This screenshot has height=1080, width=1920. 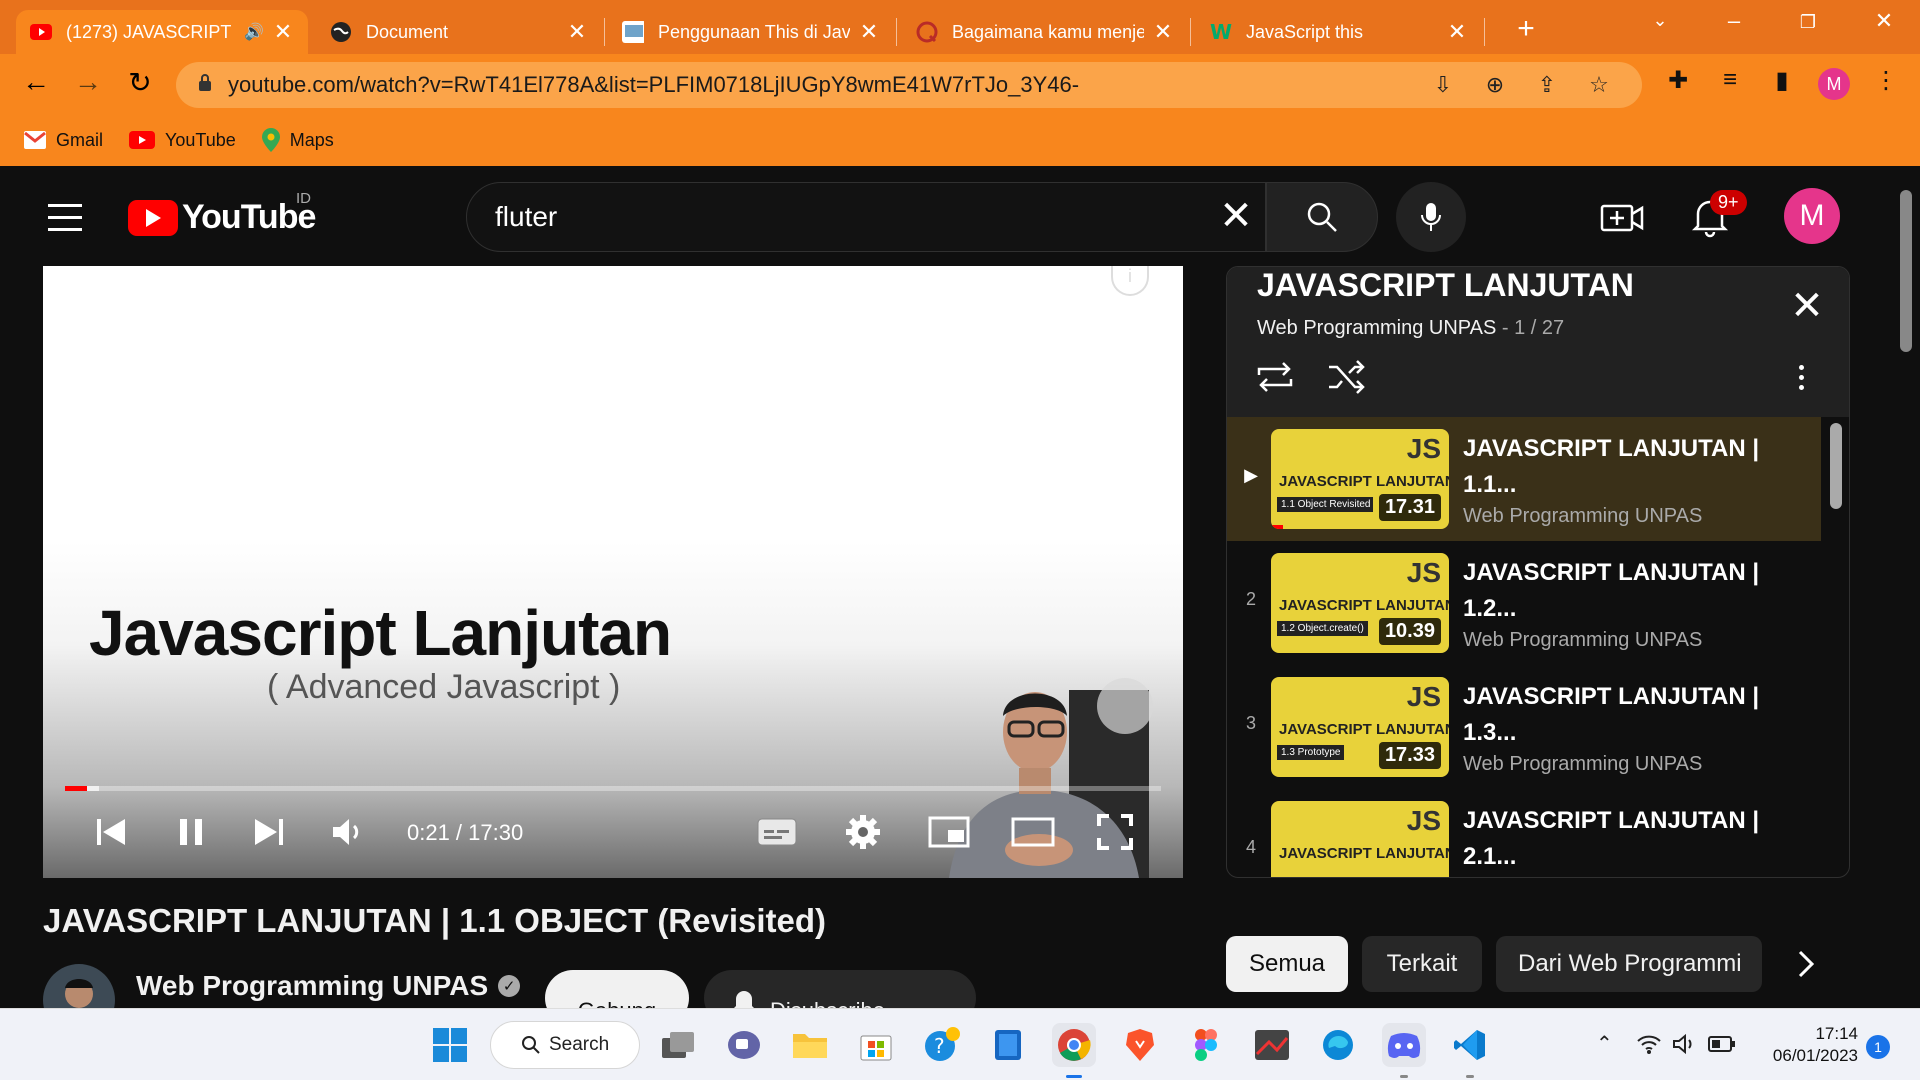 What do you see at coordinates (777, 832) in the screenshot?
I see `subtitles-button` at bounding box center [777, 832].